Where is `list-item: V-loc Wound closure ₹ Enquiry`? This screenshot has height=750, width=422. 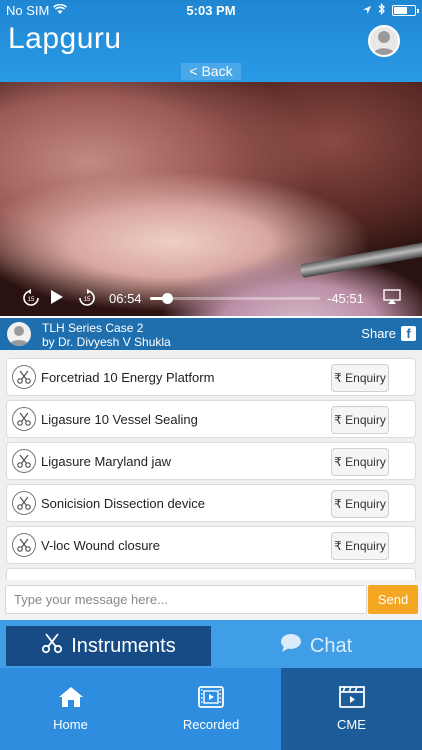 list-item: V-loc Wound closure ₹ Enquiry is located at coordinates (211, 545).